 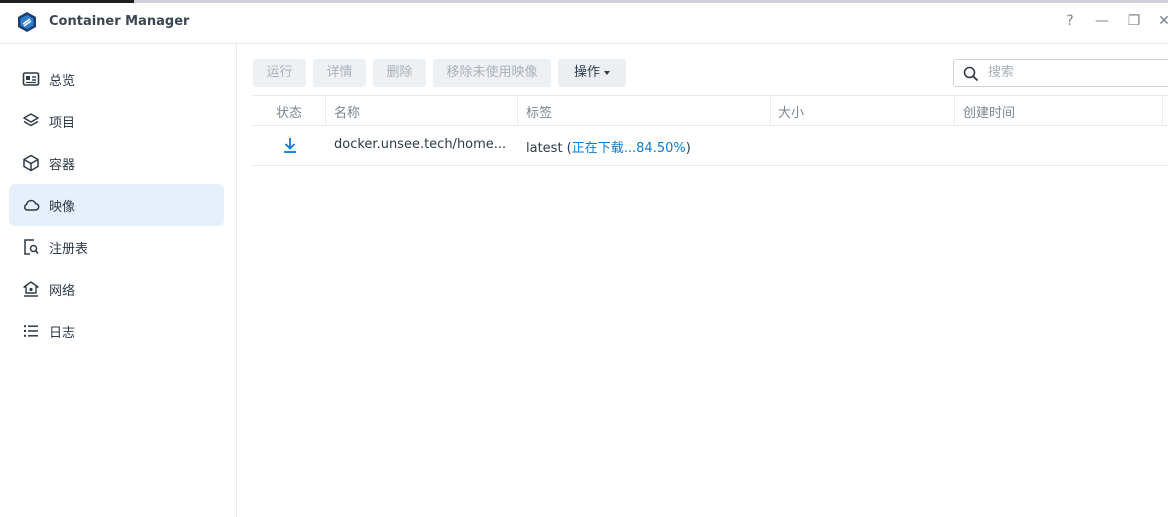 What do you see at coordinates (31, 247) in the screenshot?
I see `registry-search-icon` at bounding box center [31, 247].